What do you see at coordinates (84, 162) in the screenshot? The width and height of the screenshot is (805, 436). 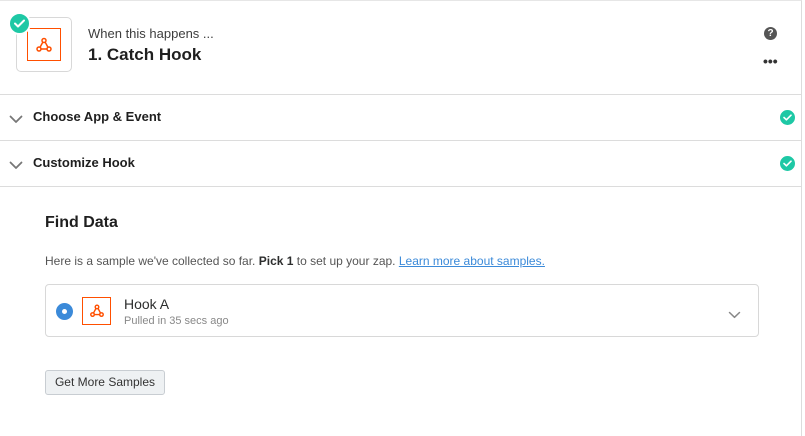 I see `section-label: Customize Hook` at bounding box center [84, 162].